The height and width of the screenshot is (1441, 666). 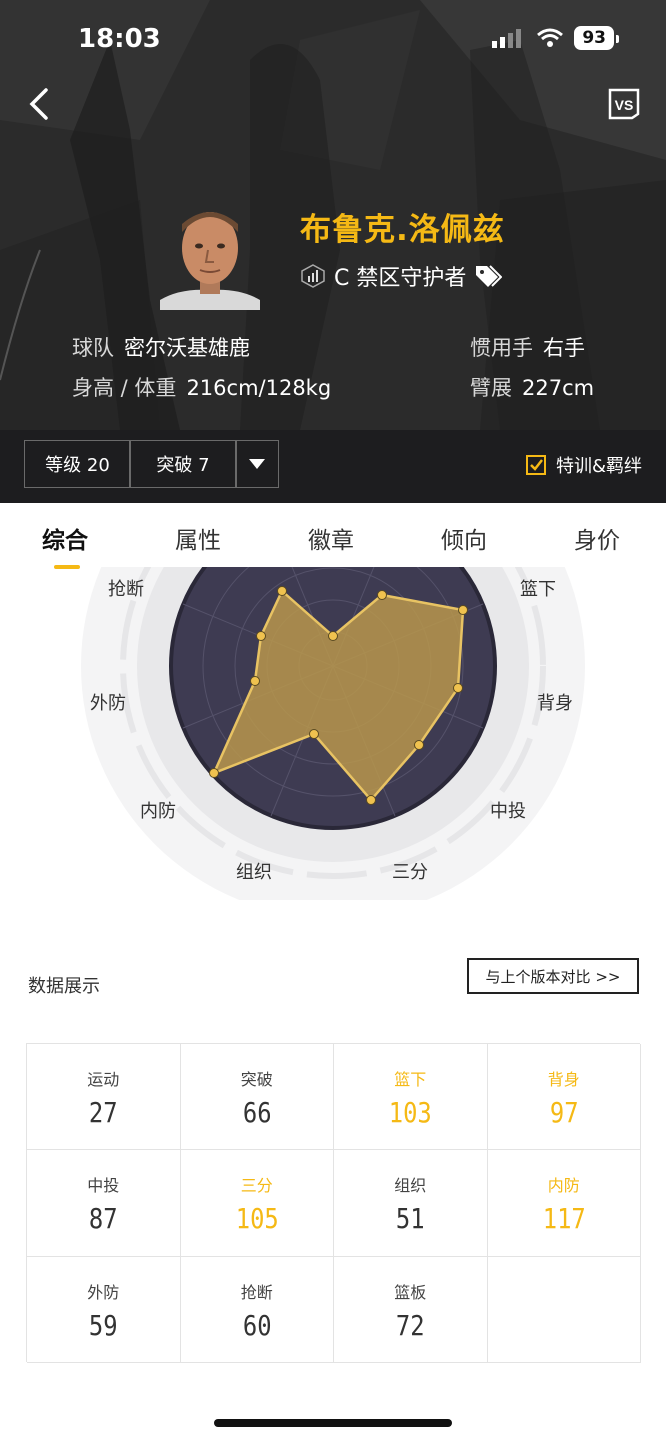 I want to click on stat-label: 三分, so click(x=256, y=1186).